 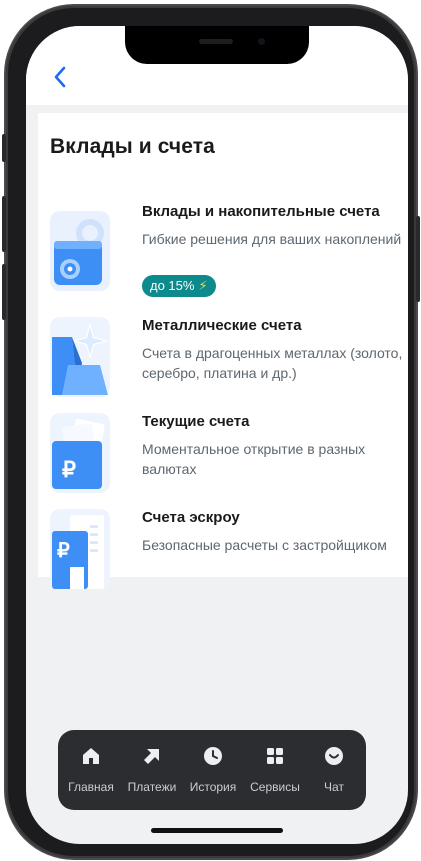 What do you see at coordinates (4, 224) in the screenshot?
I see `volume-up-button` at bounding box center [4, 224].